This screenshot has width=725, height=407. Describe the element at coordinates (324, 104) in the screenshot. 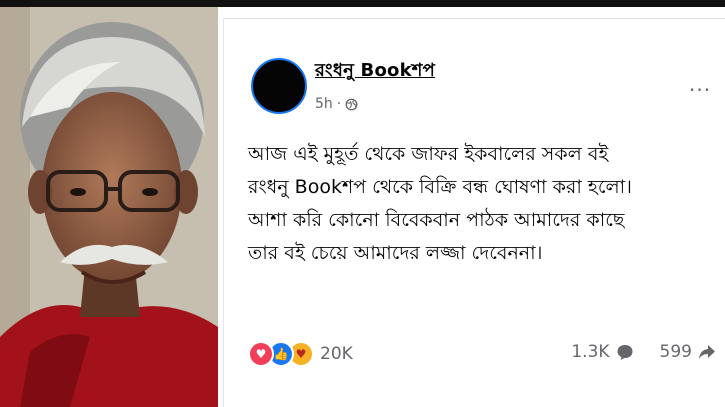

I see `post-timestamp: 5h` at that location.